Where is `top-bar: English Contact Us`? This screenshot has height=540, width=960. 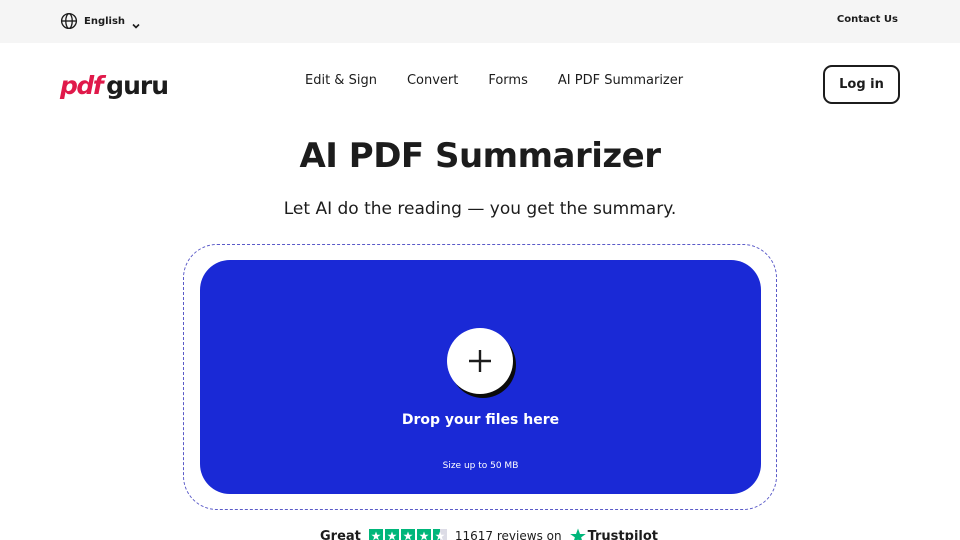 top-bar: English Contact Us is located at coordinates (480, 21).